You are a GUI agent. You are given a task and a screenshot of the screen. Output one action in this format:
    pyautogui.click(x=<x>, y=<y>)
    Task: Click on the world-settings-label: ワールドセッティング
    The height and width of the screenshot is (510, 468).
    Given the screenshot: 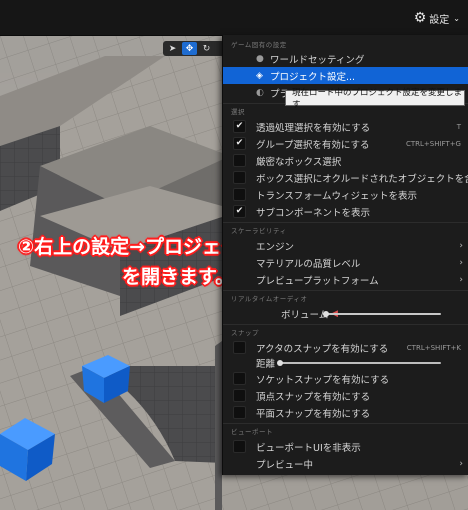 What is the action you would take?
    pyautogui.click(x=317, y=60)
    